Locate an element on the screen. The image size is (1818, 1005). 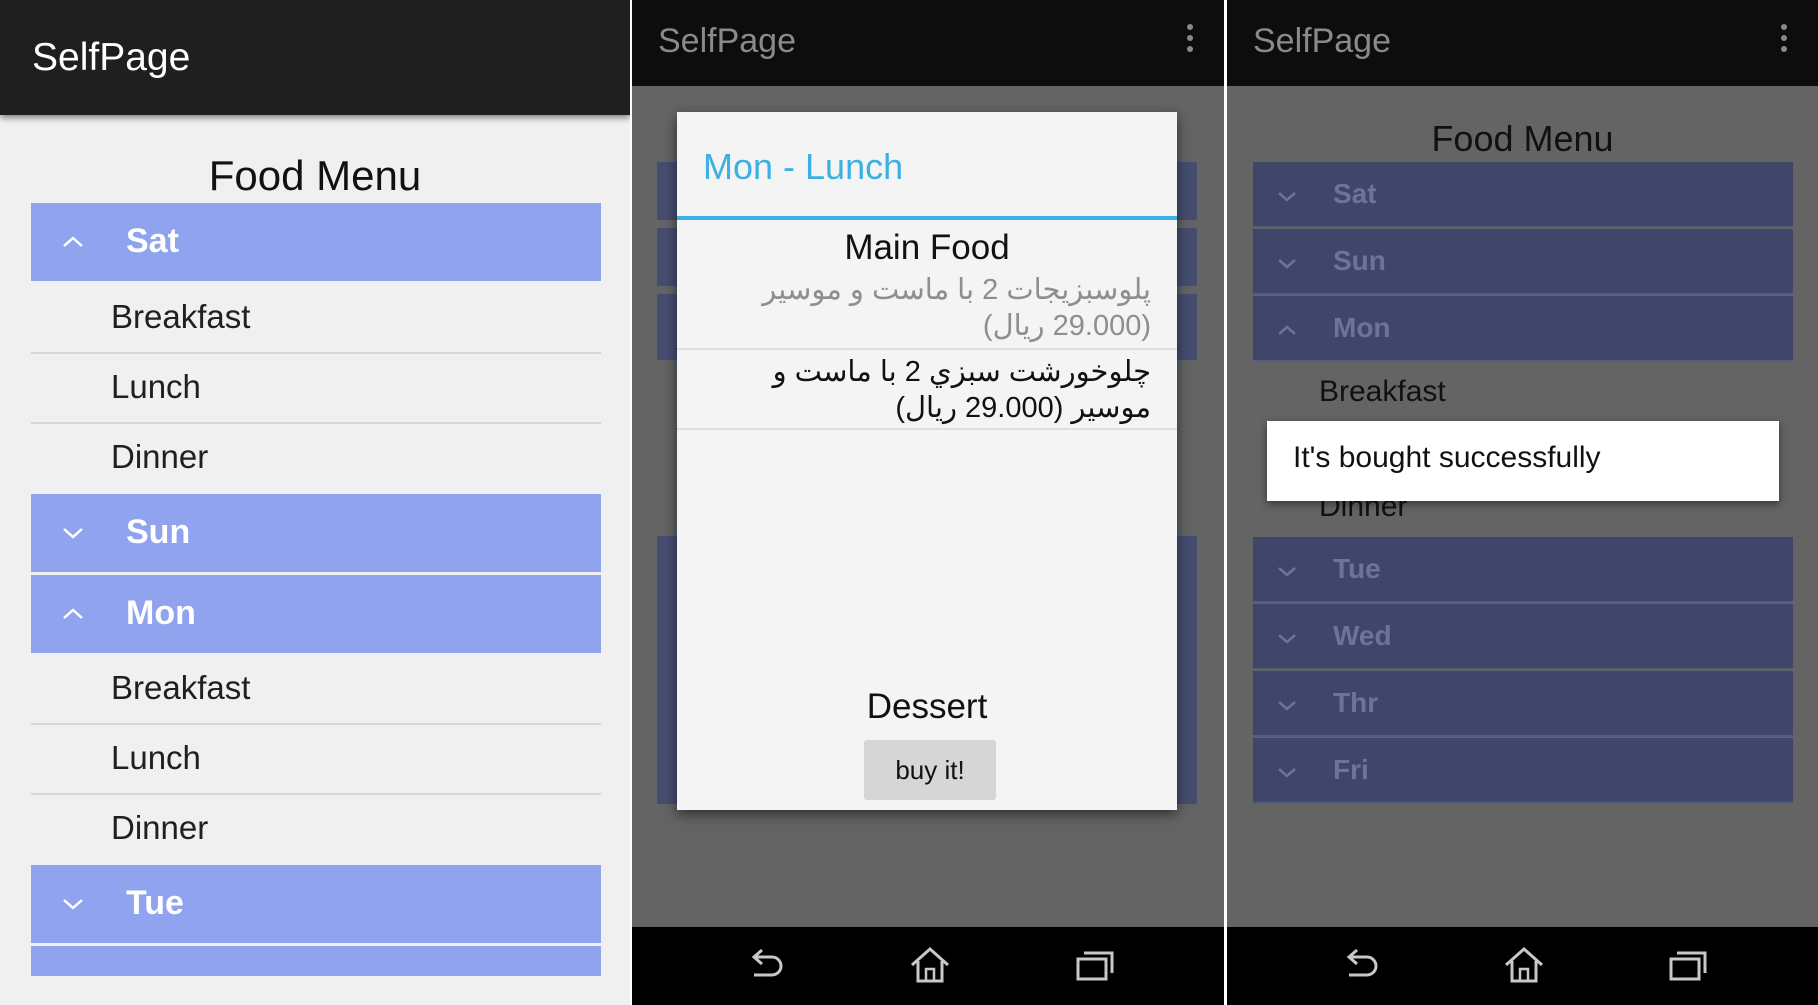
day-label: Thr is located at coordinates (1356, 702).